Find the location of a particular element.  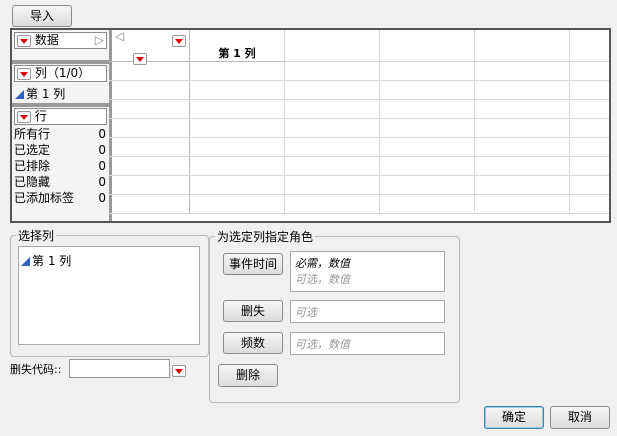

remove-button: 删除 is located at coordinates (248, 375).